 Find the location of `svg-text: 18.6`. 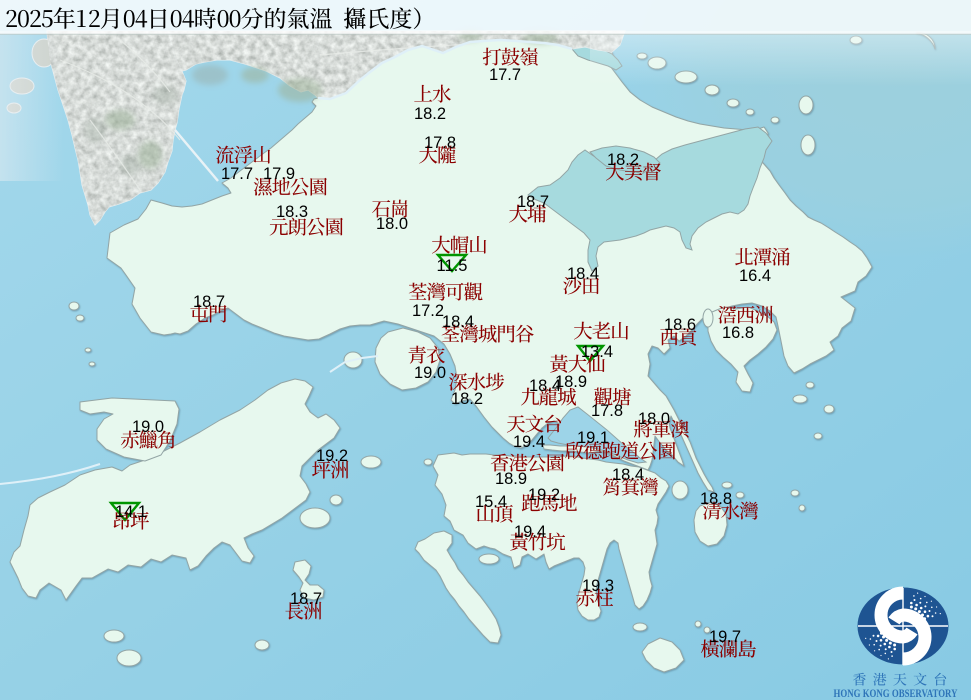

svg-text: 18.6 is located at coordinates (680, 325).